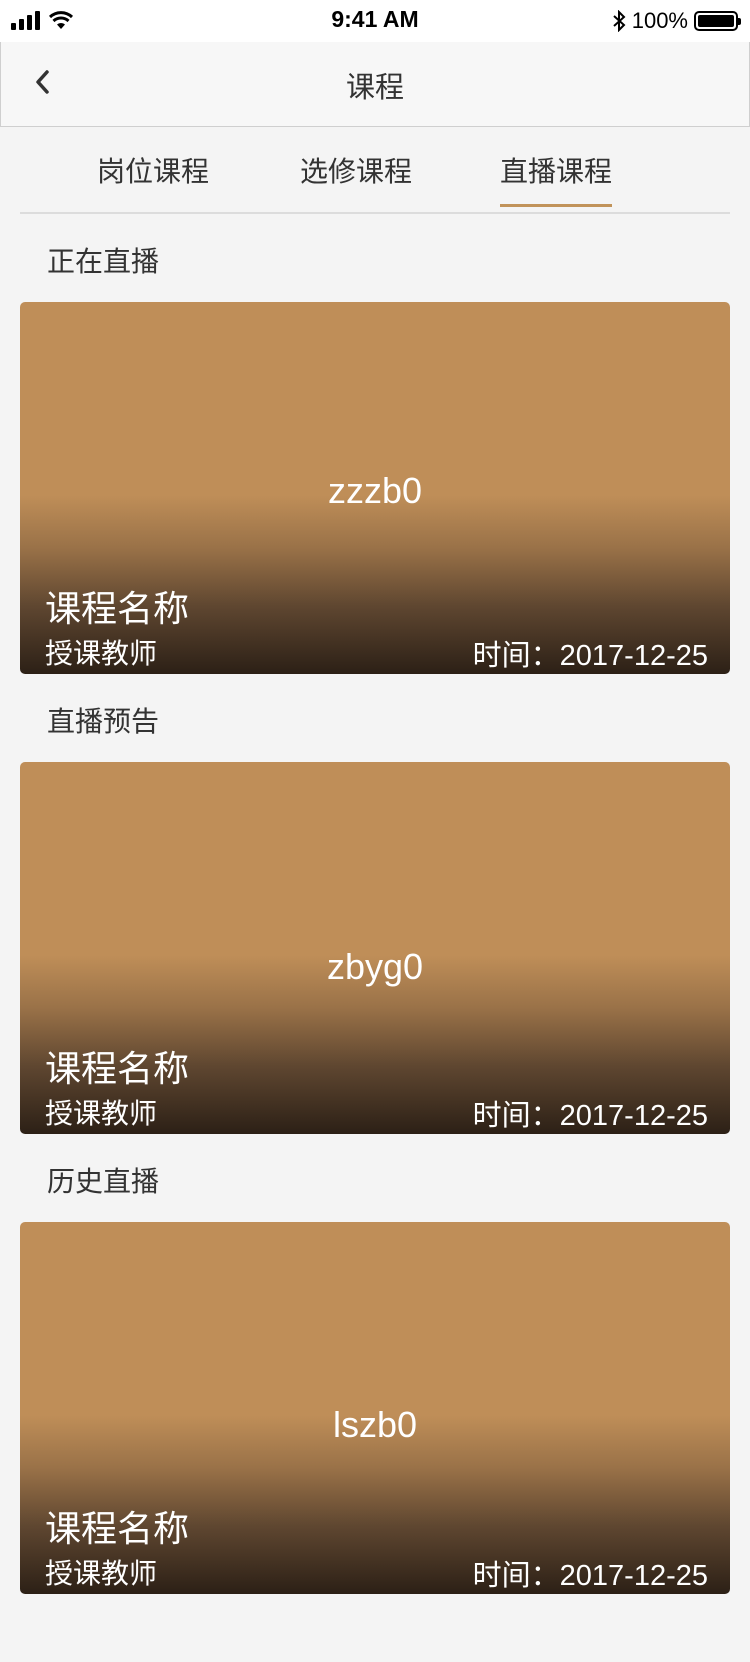 The width and height of the screenshot is (750, 1662). I want to click on tab-elective-courses: 选修课程, so click(356, 177).